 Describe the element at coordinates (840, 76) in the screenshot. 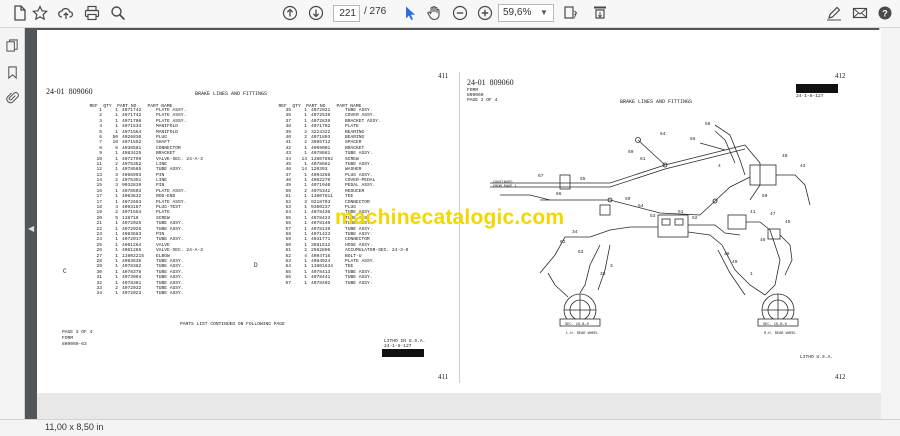

I see `right-page-number: 412` at that location.